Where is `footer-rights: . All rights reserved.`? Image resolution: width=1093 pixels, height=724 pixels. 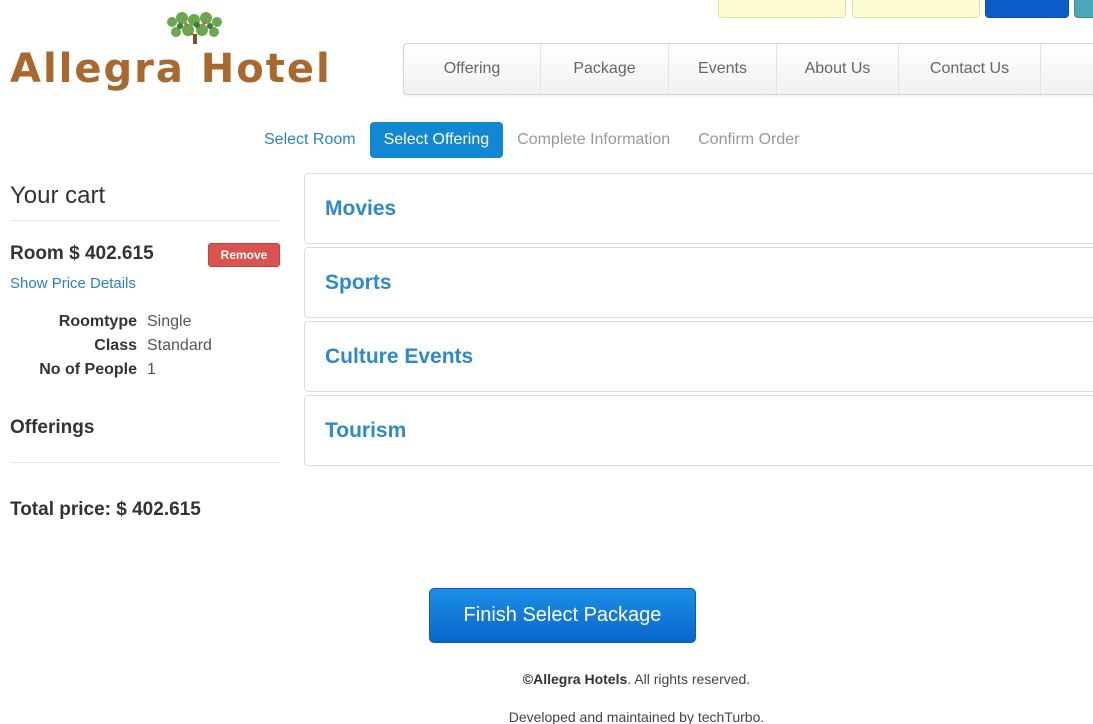 footer-rights: . All rights reserved. is located at coordinates (689, 679).